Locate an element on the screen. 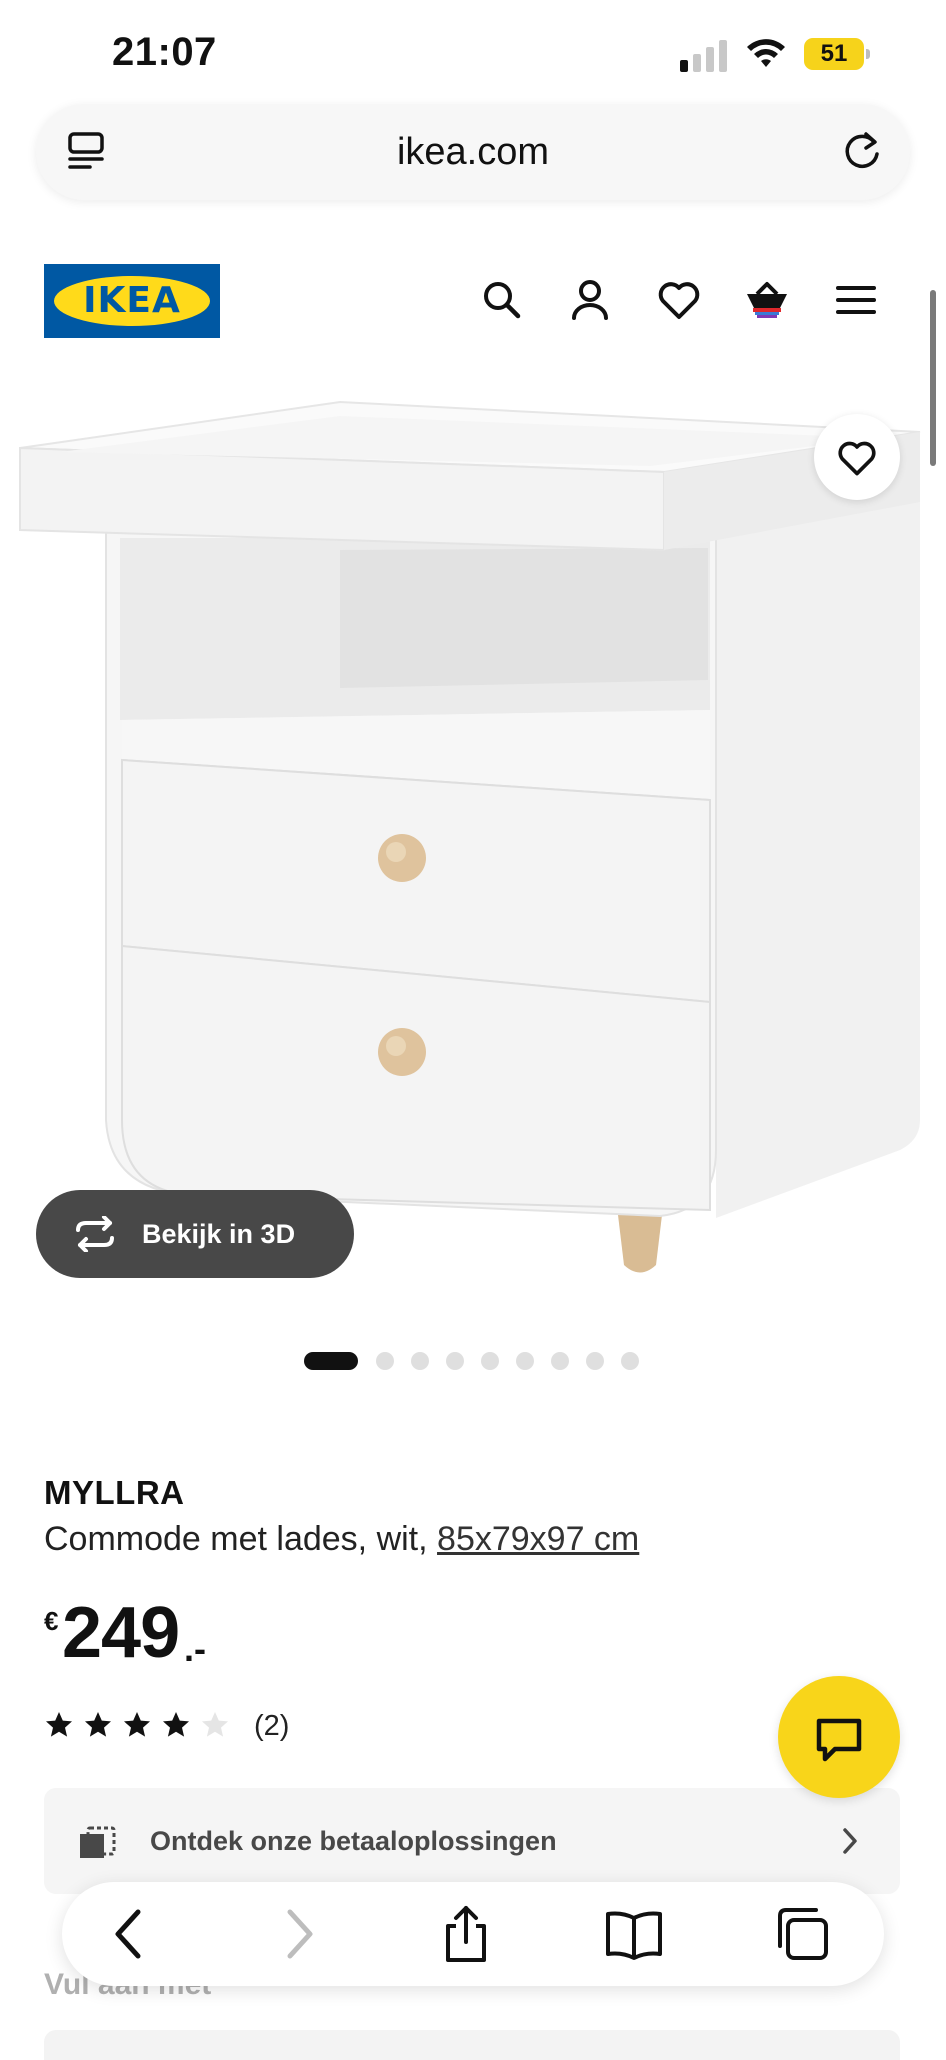 This screenshot has width=946, height=2060. menu-icon is located at coordinates (856, 300).